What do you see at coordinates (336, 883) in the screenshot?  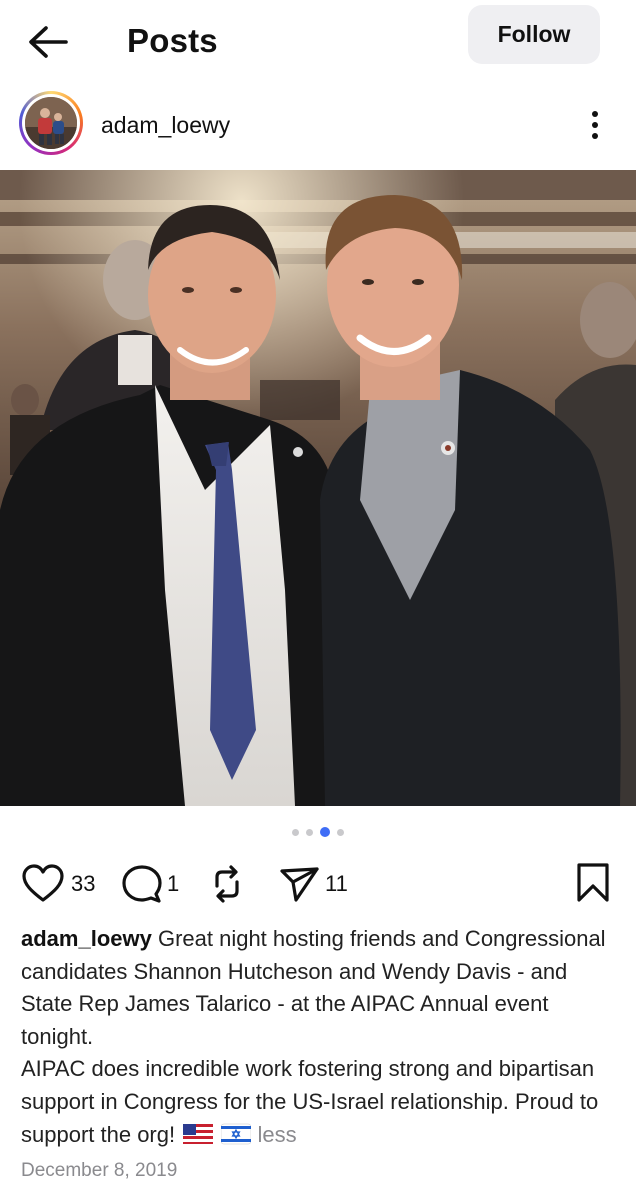 I see `share-count: 11` at bounding box center [336, 883].